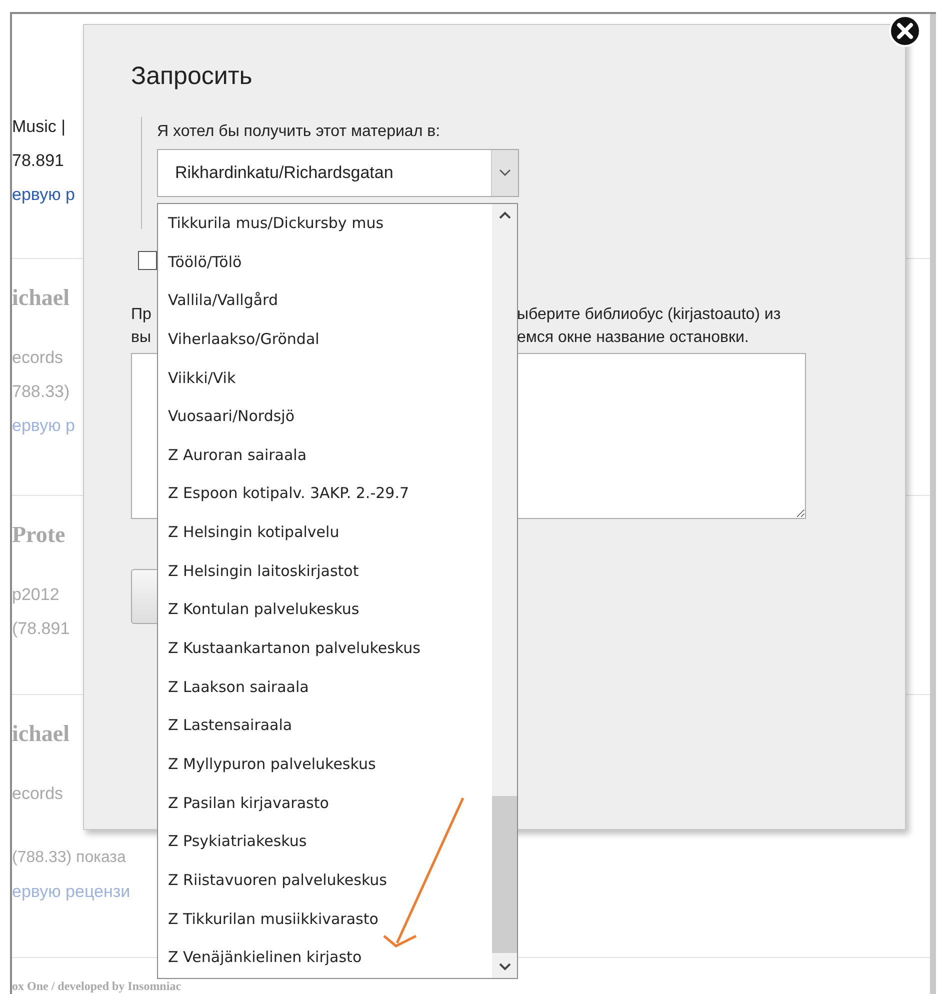 The height and width of the screenshot is (994, 941). Describe the element at coordinates (325, 455) in the screenshot. I see `dropdown-option: Z Auroran sairaala` at that location.